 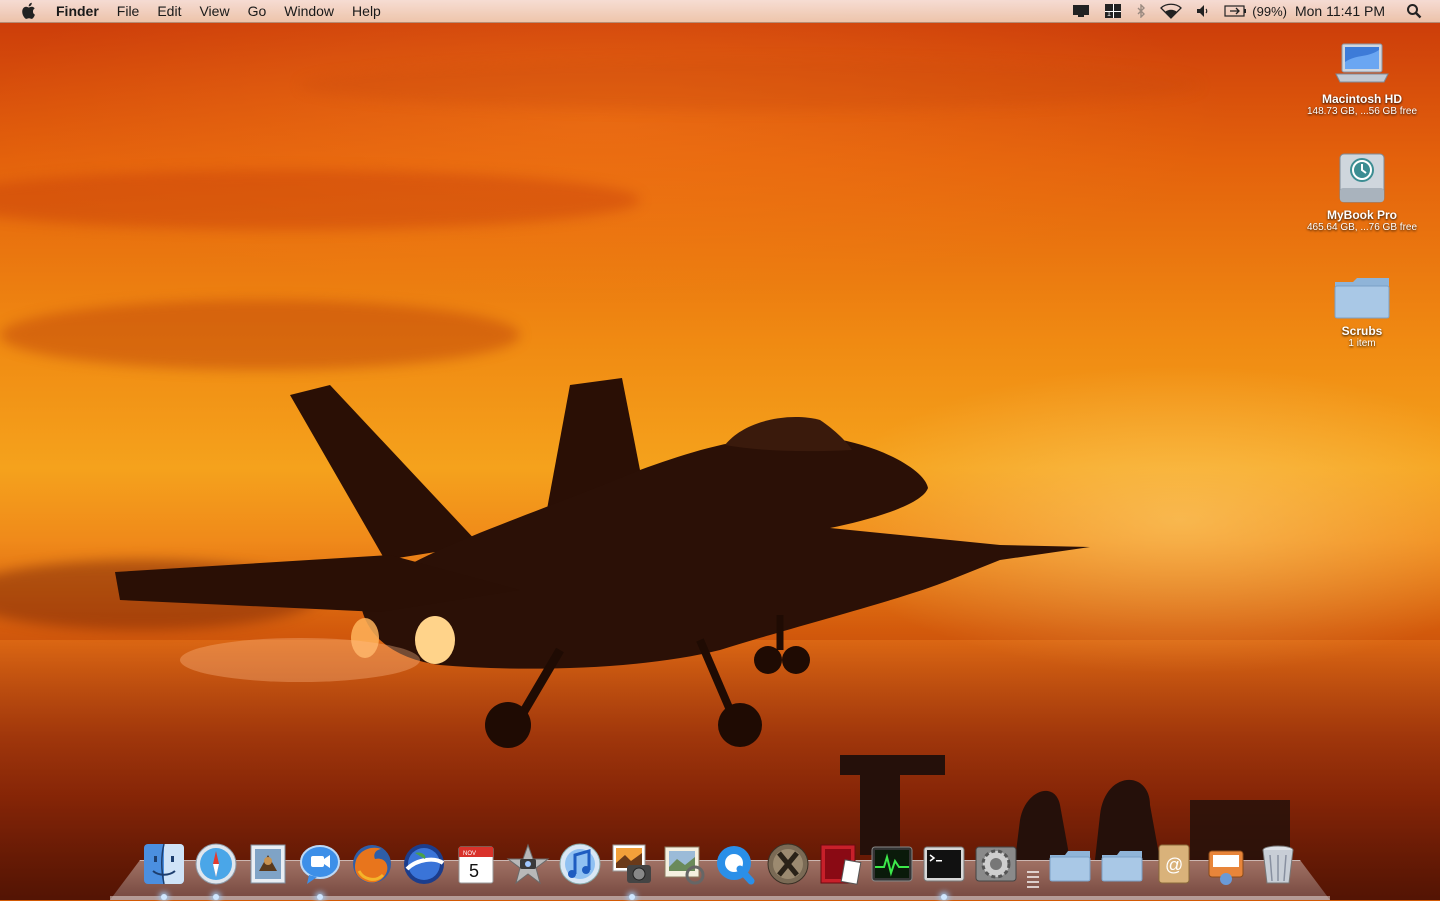 I want to click on menubar-clock: Mon 11:41 PM, so click(x=1340, y=11).